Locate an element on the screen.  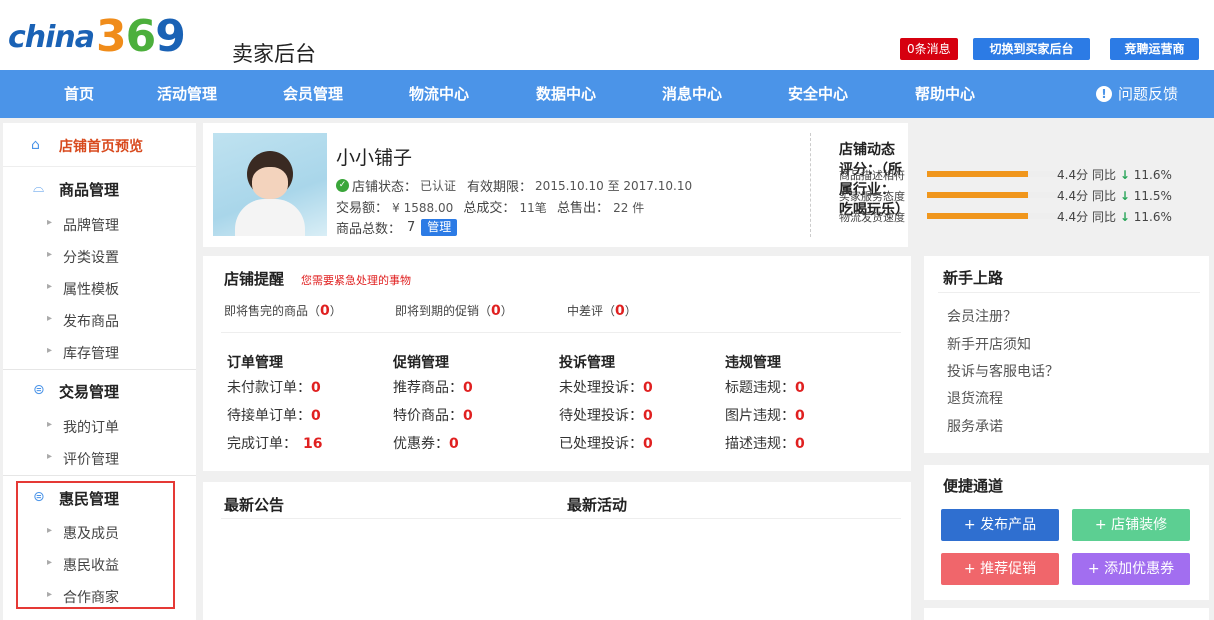
messages-button: 0条消息 is located at coordinates (929, 49).